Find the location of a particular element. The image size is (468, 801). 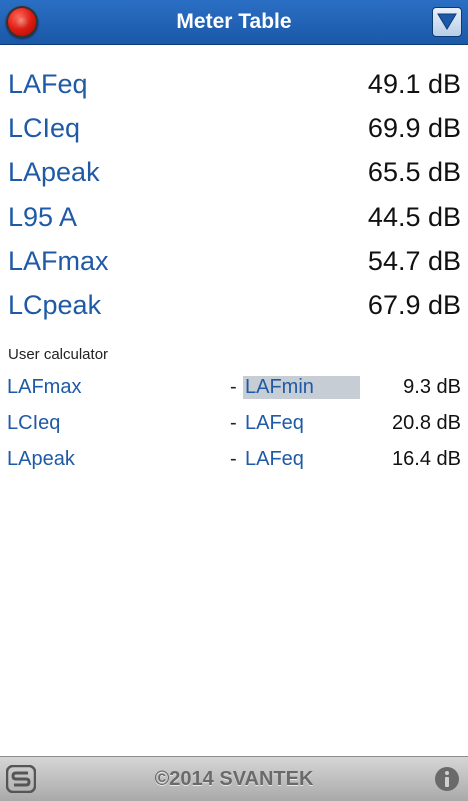

reading-value: 49.1 dB is located at coordinates (414, 83).